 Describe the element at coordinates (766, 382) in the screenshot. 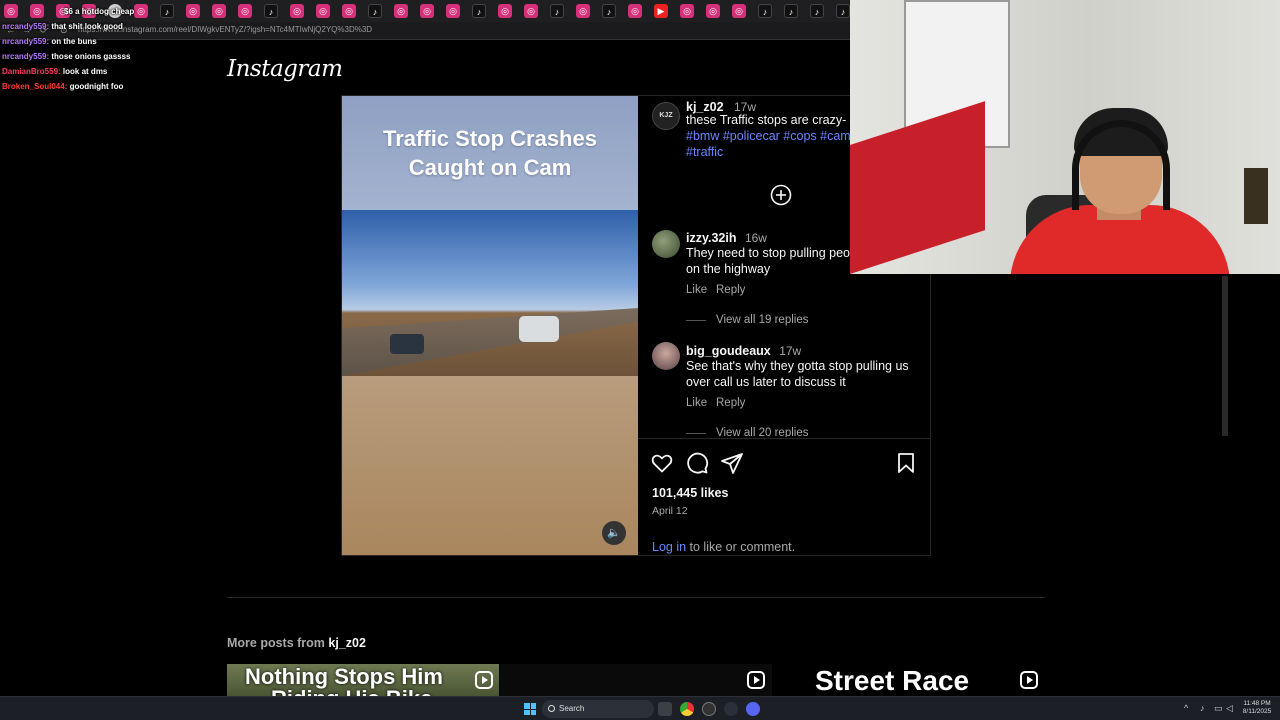

I see `comment-line: over call us later to discuss it` at that location.